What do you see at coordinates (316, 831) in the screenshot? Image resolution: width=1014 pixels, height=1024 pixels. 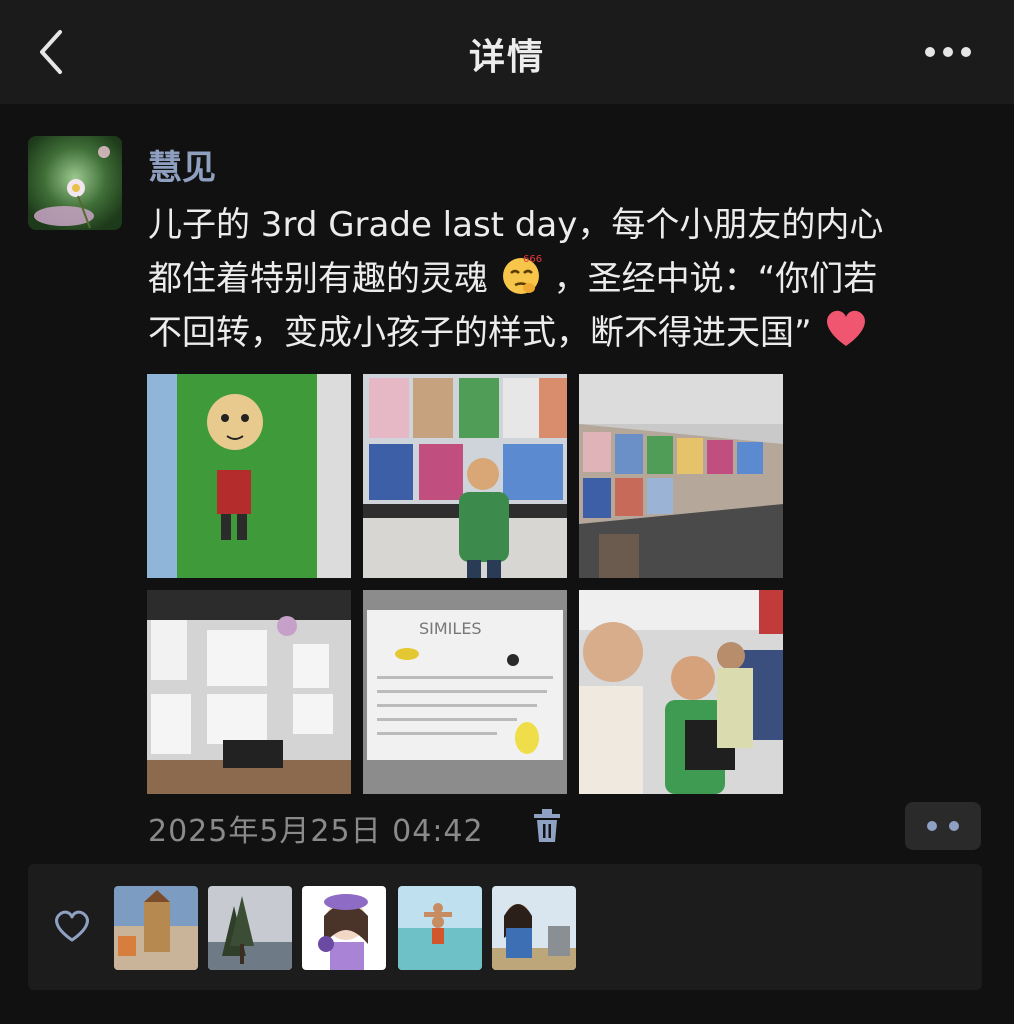 I see `post-timestamp: 2025年5月25日 04:42` at bounding box center [316, 831].